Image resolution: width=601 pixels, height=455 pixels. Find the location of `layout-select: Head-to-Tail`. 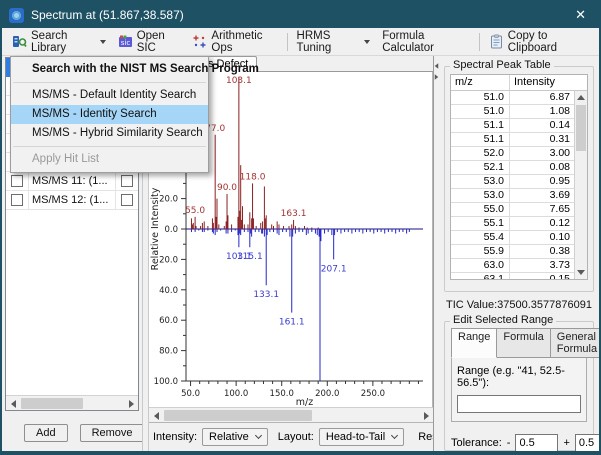

layout-select: Head-to-Tail is located at coordinates (361, 437).